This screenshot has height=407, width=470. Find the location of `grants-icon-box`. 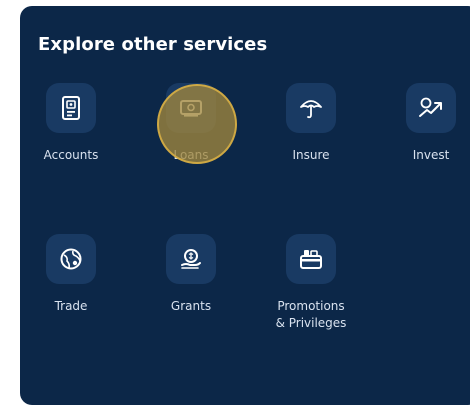

grants-icon-box is located at coordinates (191, 259).